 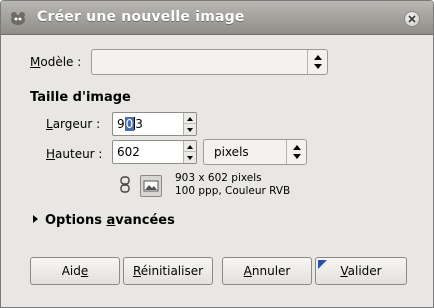 I want to click on unit-combo: pixels, so click(x=255, y=152).